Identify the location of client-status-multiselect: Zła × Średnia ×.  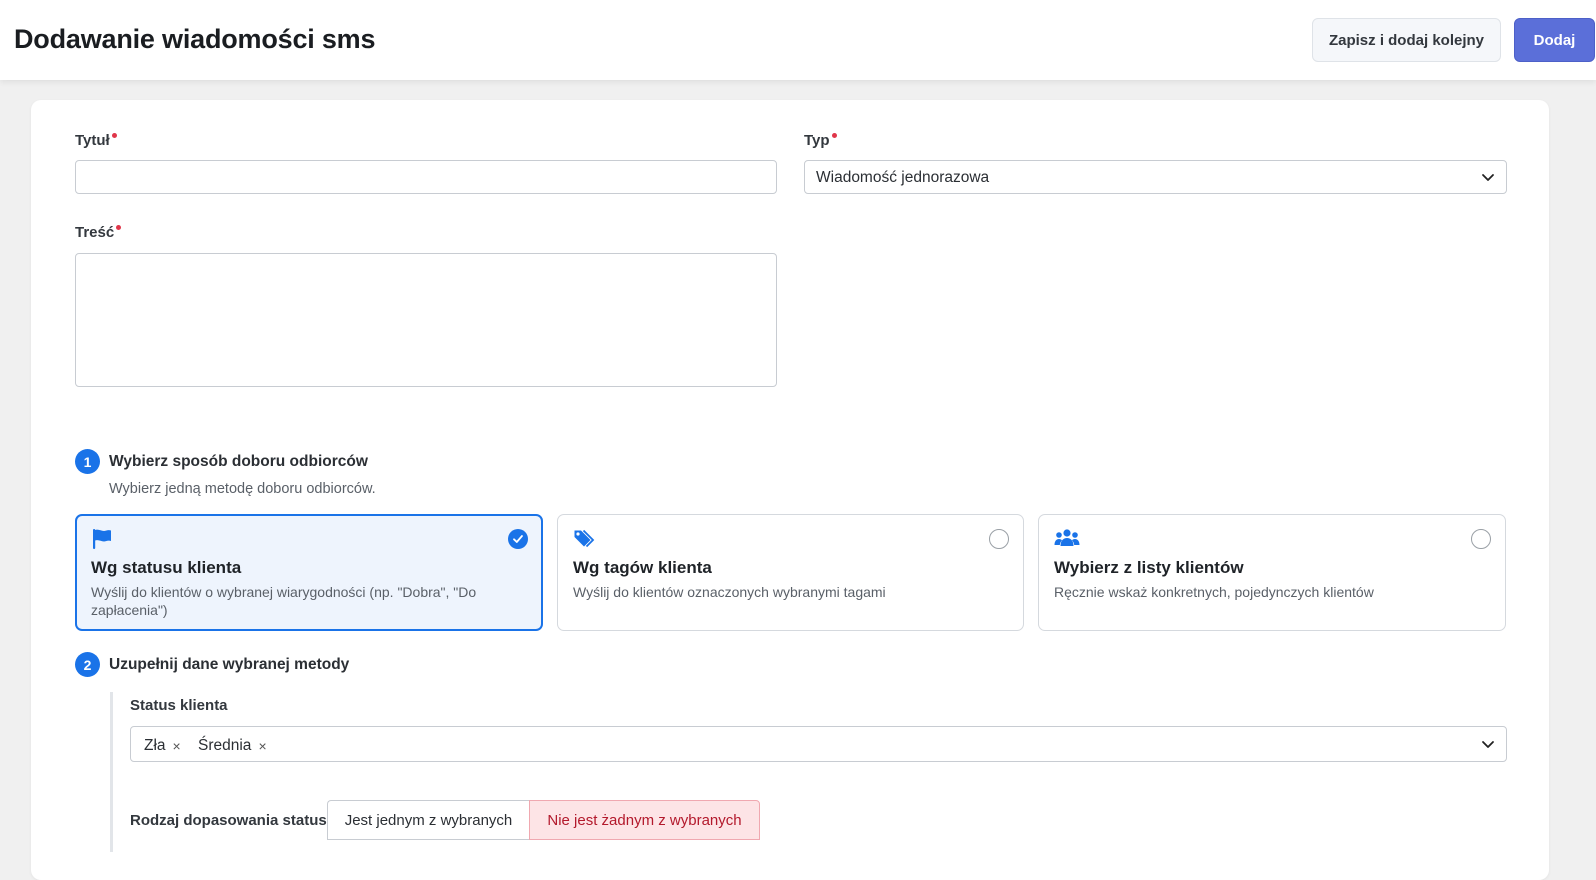
(818, 744).